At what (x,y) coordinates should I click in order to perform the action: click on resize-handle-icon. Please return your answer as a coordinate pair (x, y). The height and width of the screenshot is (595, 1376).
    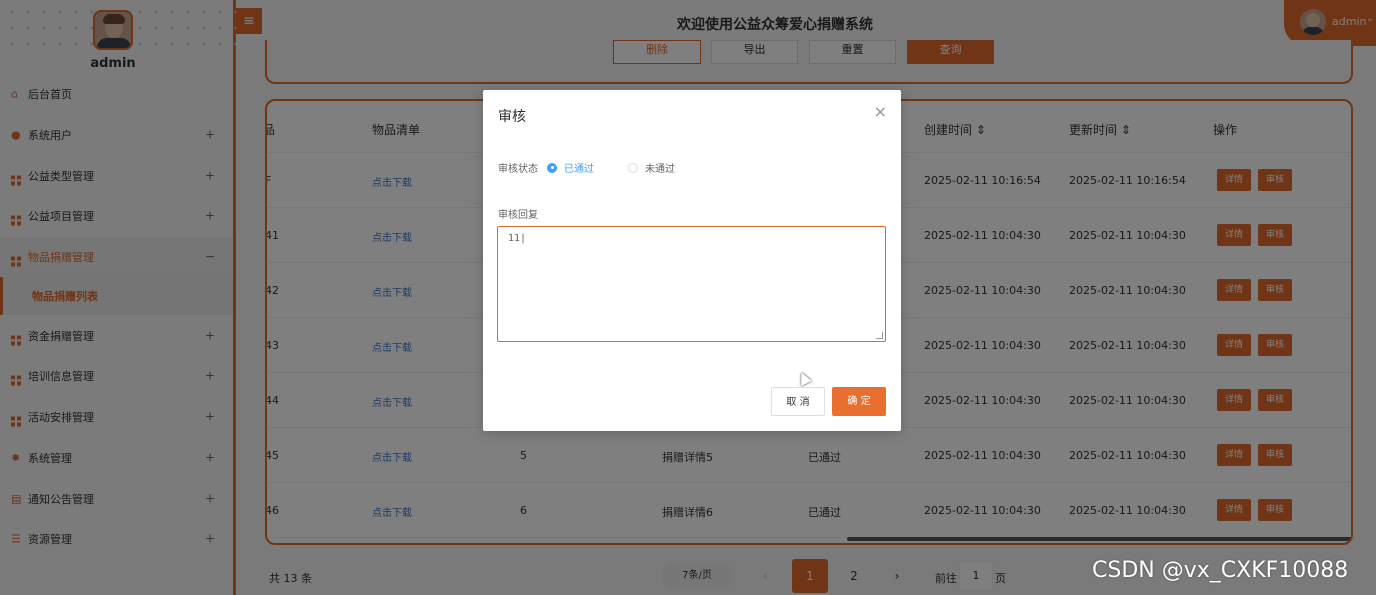
    Looking at the image, I should click on (879, 335).